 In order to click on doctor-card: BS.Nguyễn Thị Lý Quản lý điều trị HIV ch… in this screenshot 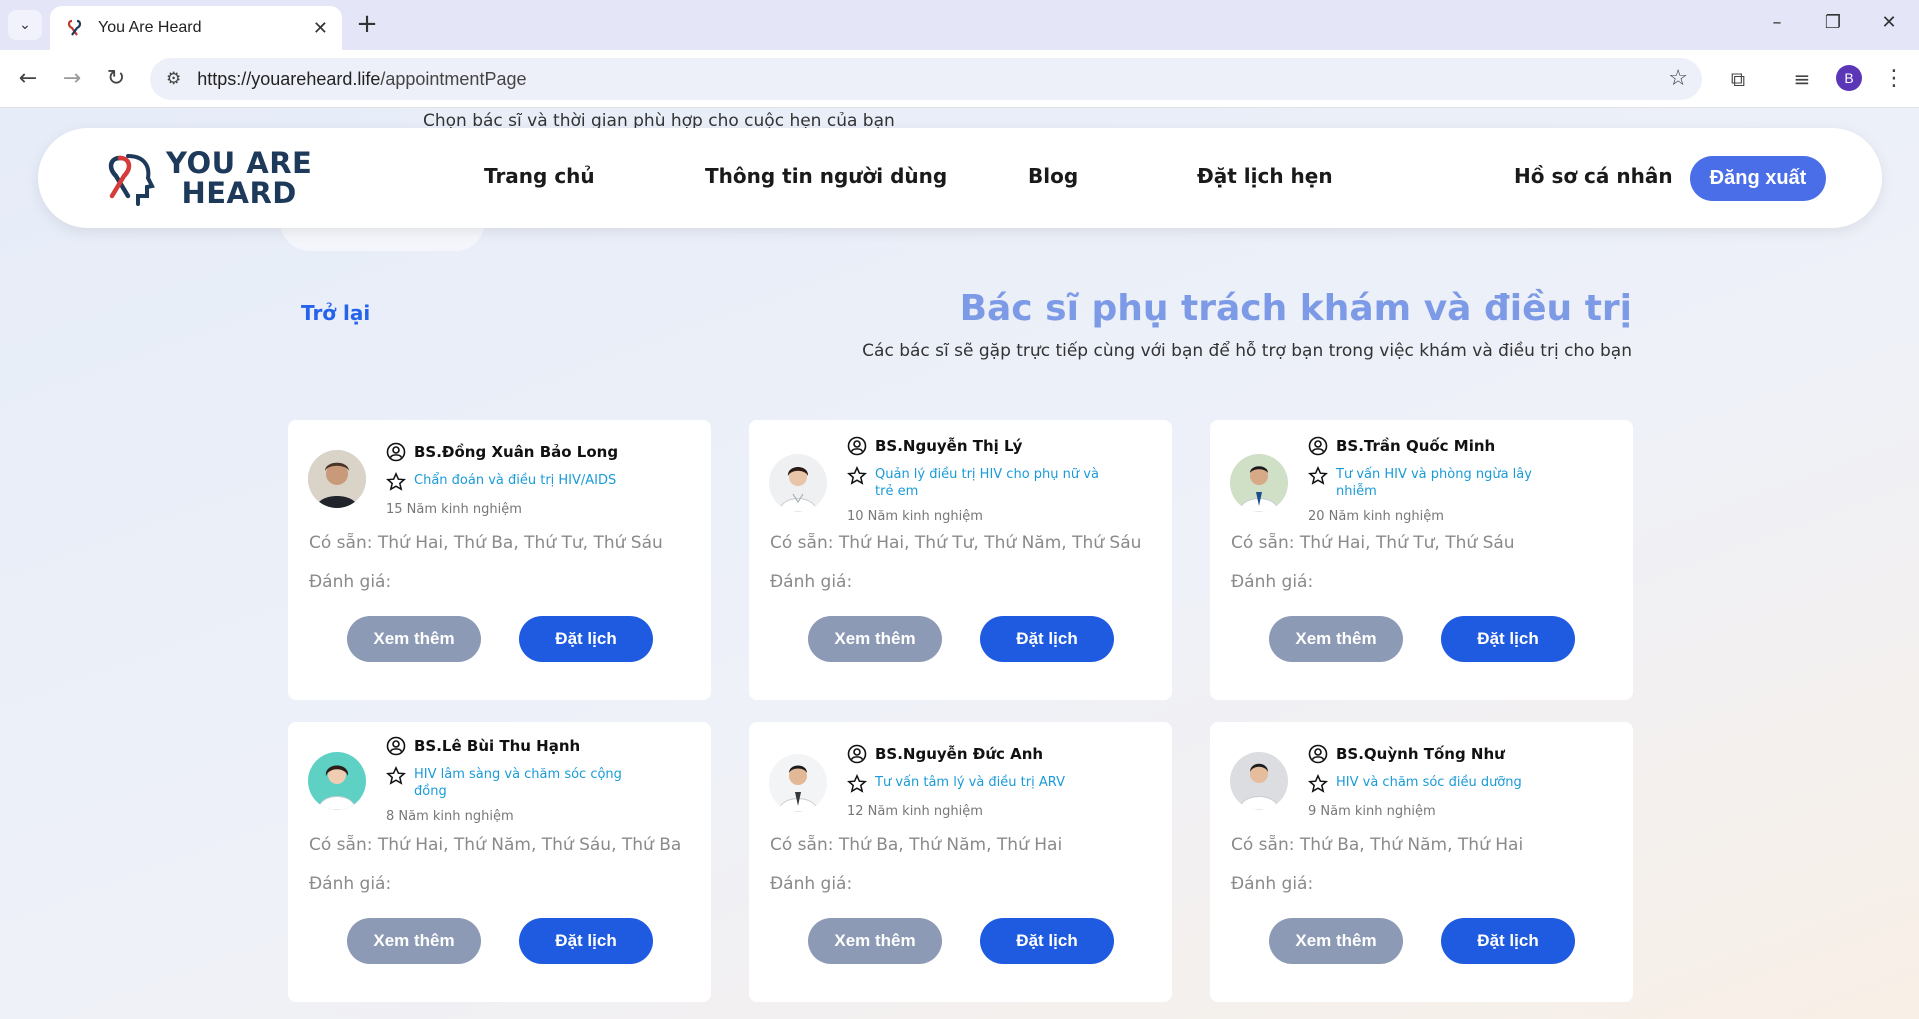, I will do `click(960, 560)`.